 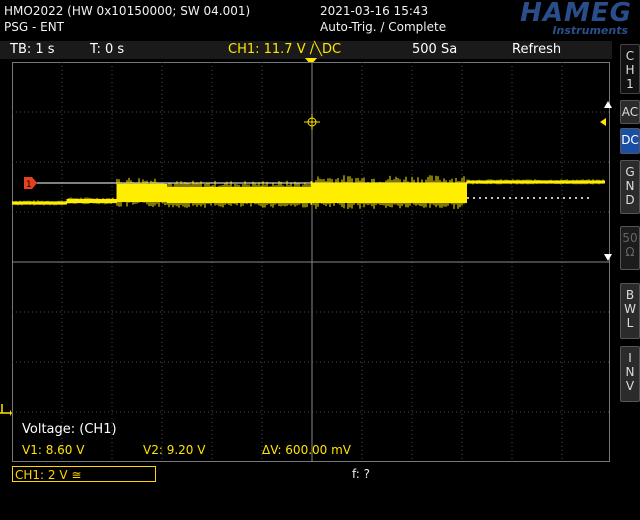 I want to click on cursor-v2-readout: V2: 9.20 V, so click(x=174, y=450).